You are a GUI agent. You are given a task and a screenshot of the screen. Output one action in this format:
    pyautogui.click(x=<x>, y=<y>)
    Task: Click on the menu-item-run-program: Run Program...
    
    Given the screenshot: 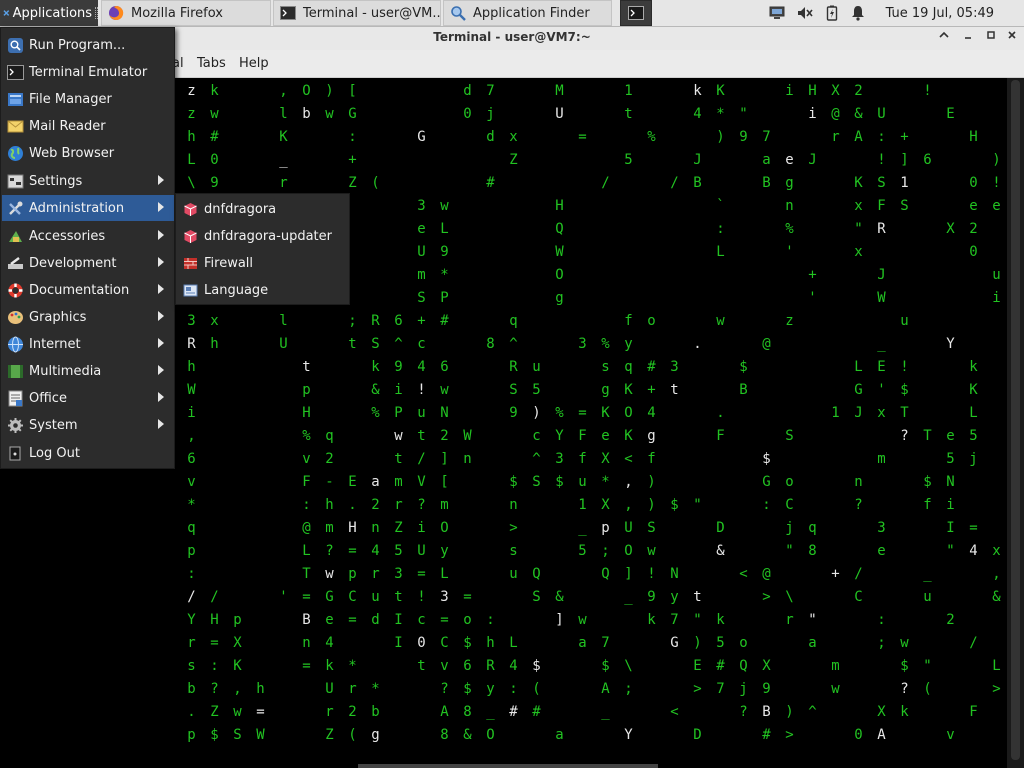 What is the action you would take?
    pyautogui.click(x=88, y=45)
    